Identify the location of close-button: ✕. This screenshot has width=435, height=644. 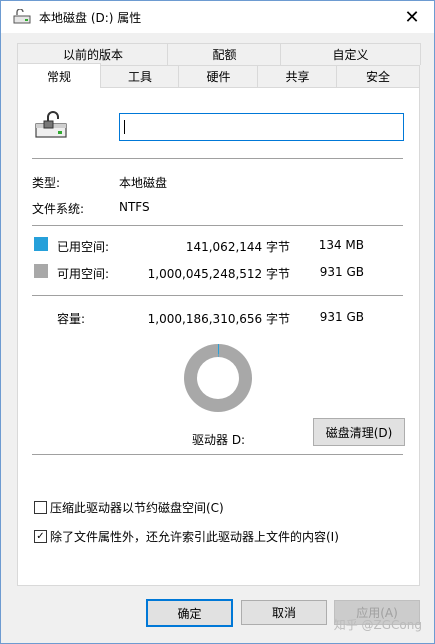
(412, 17).